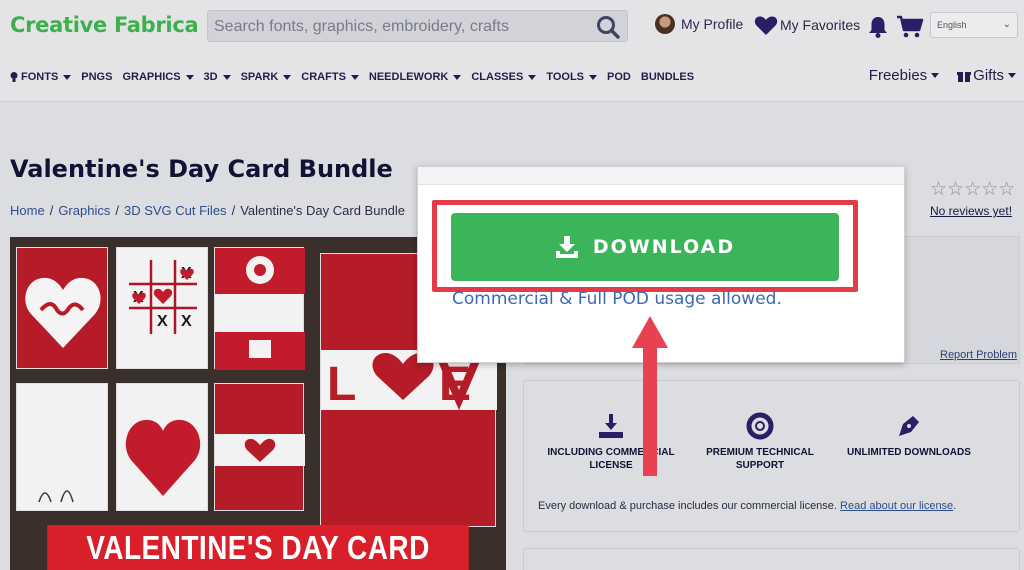  Describe the element at coordinates (259, 77) in the screenshot. I see `nav-label: SPARK` at that location.